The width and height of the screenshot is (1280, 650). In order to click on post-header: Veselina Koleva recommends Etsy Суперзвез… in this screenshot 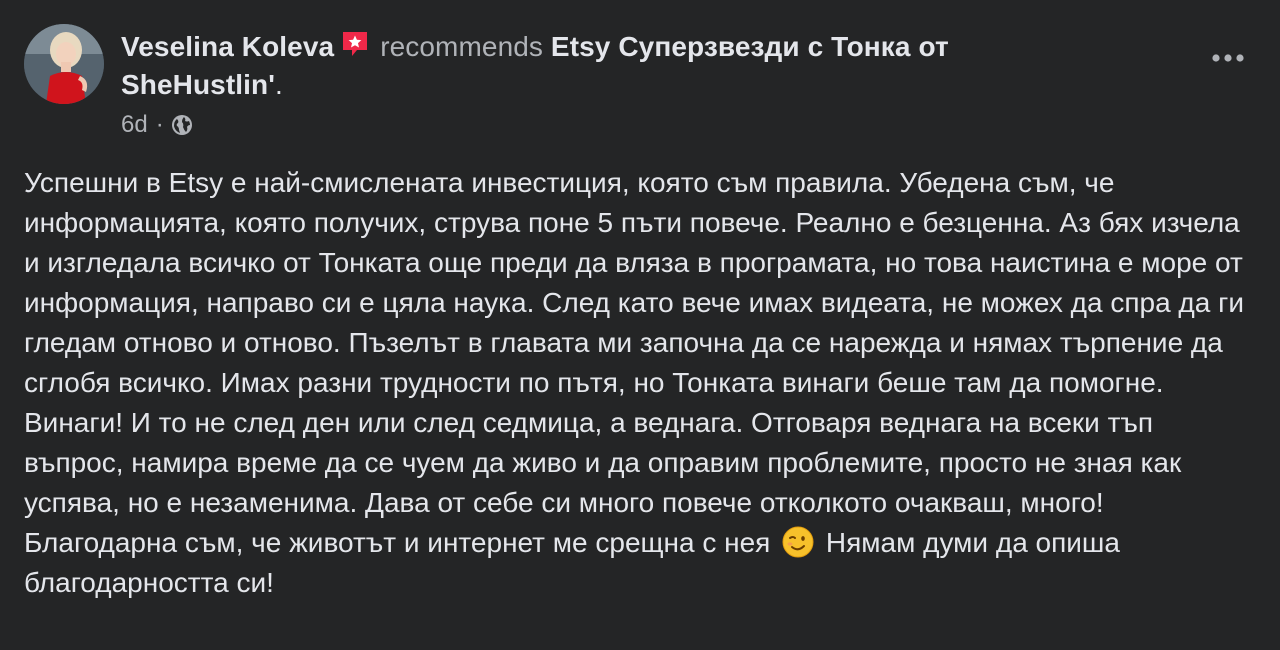, I will do `click(621, 66)`.